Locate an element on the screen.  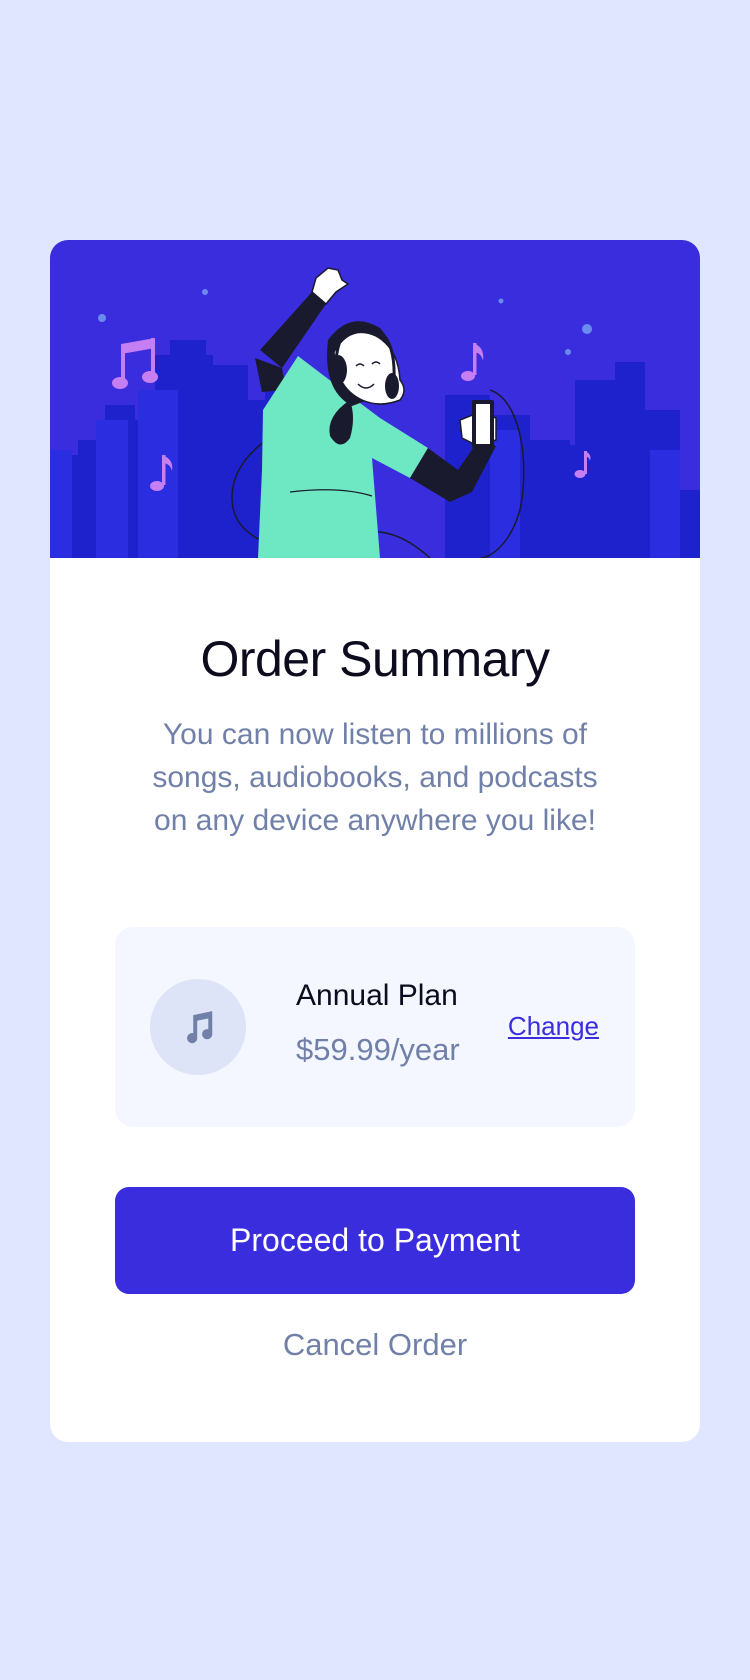
plan-price: $59.99/year is located at coordinates (378, 1049).